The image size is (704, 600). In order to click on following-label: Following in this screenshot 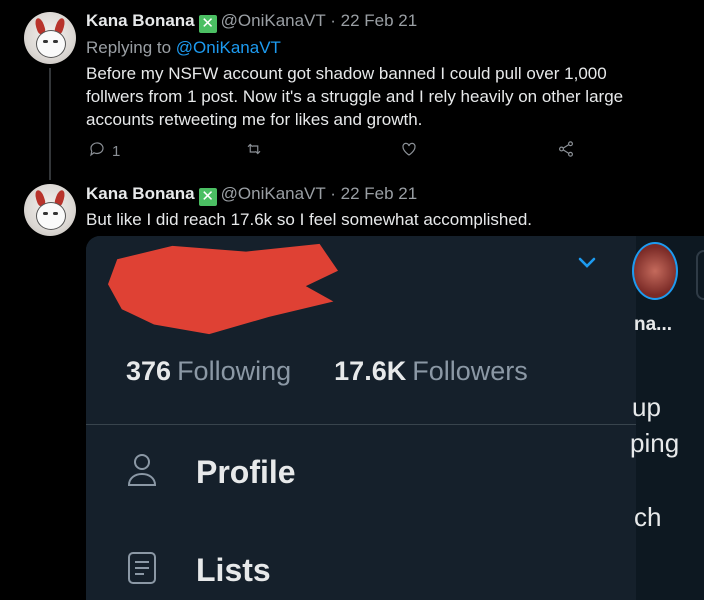, I will do `click(234, 371)`.